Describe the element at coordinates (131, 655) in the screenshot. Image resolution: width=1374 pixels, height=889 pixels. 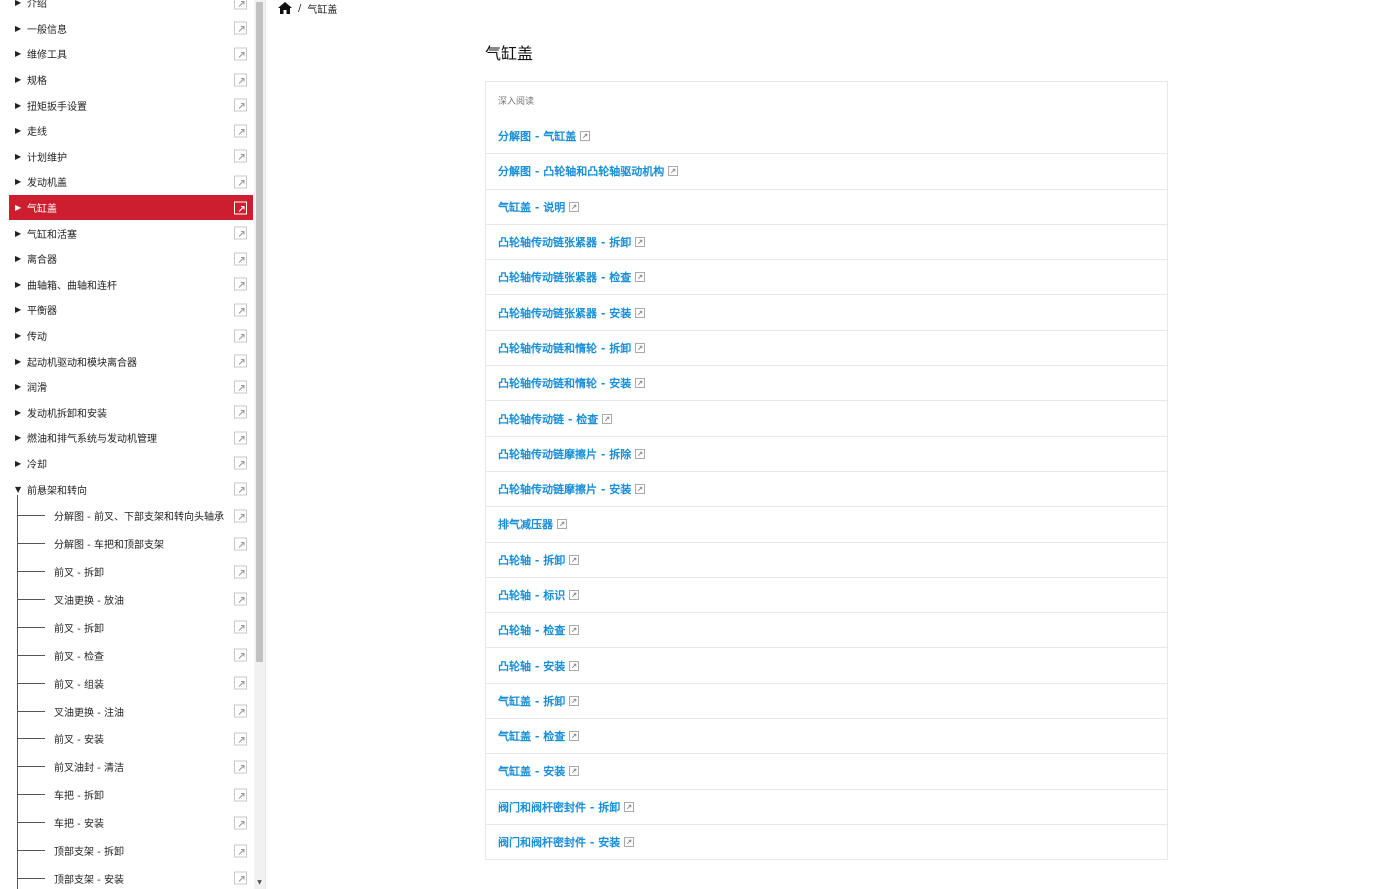
I see `sidebar-child-item: 前叉 - 检查` at that location.